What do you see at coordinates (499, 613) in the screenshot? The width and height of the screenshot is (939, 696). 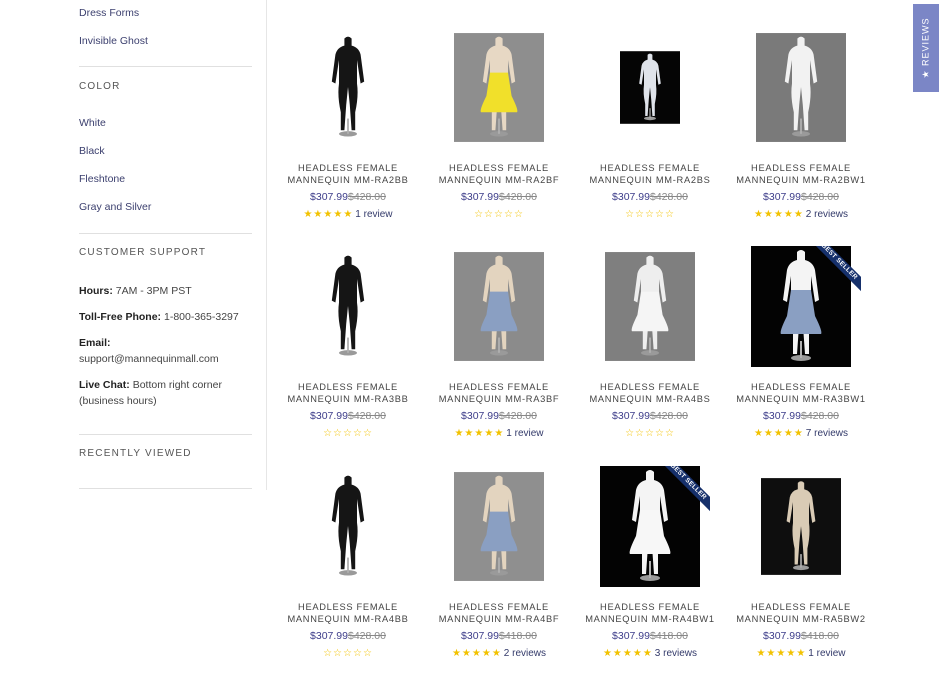 I see `product-title: HEADLESS FEMALE MANNEQUIN MM-RA4BF` at bounding box center [499, 613].